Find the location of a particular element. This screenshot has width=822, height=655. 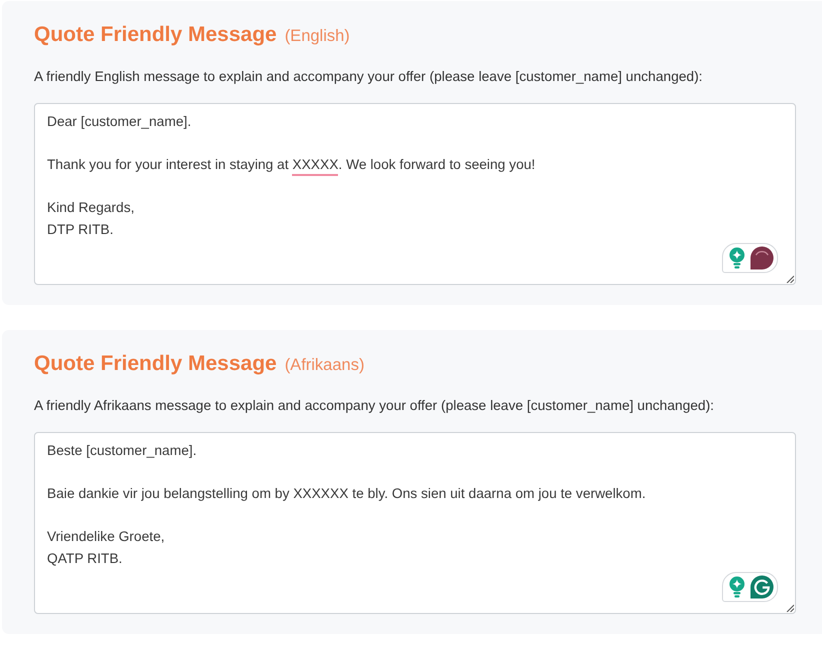

logo-icon is located at coordinates (762, 587).